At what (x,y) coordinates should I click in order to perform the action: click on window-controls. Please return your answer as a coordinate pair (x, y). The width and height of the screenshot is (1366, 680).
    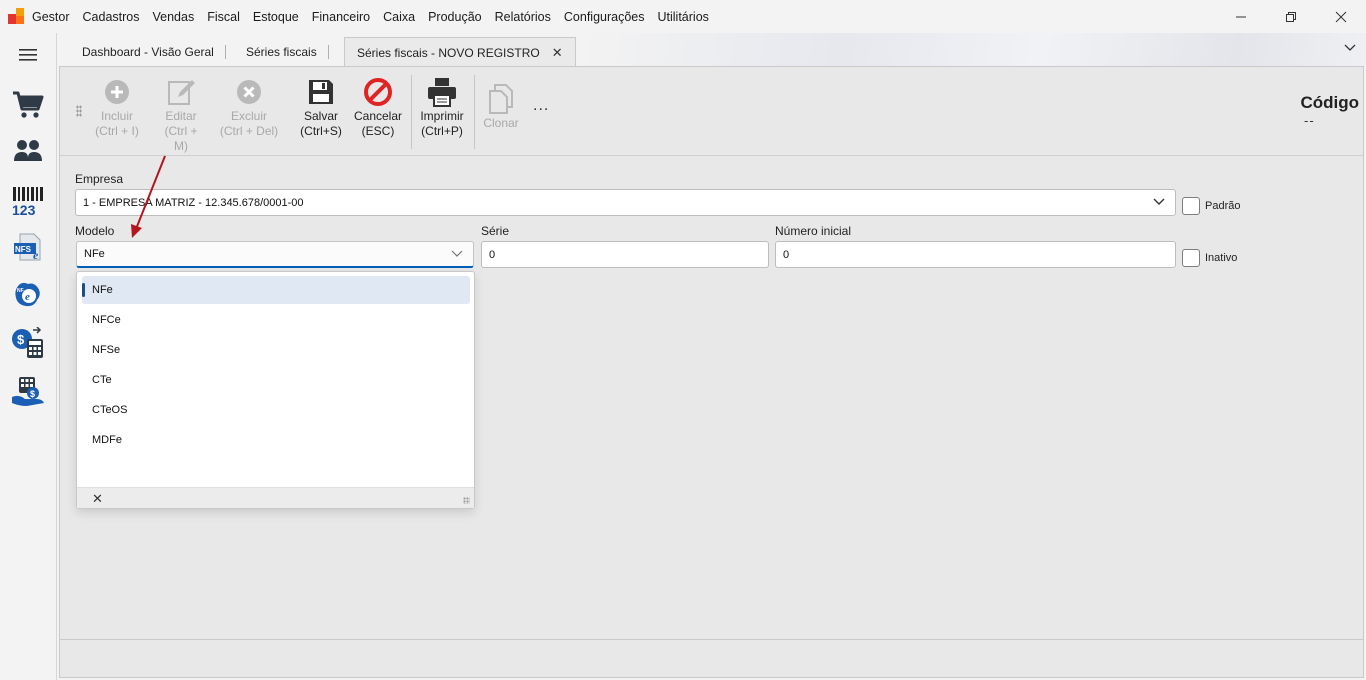
    Looking at the image, I should click on (1291, 16).